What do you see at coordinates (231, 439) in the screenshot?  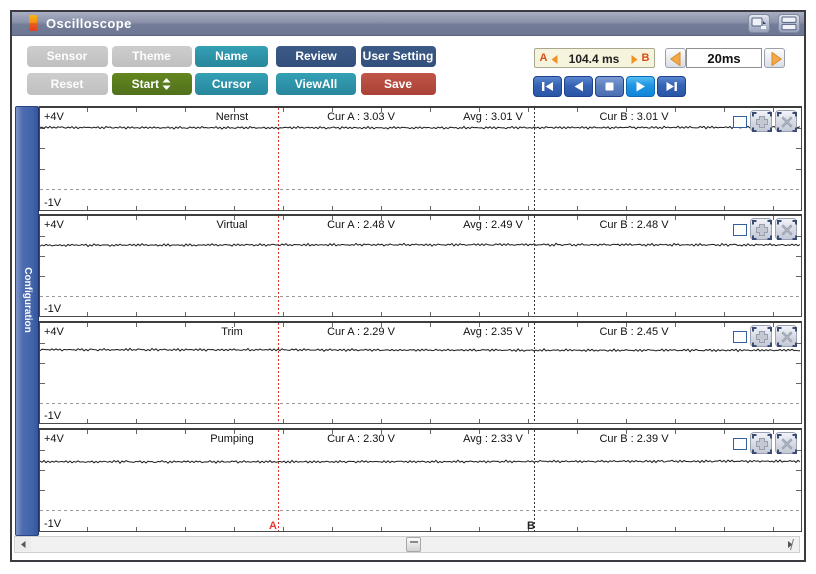 I see `svg-text: Pumping` at bounding box center [231, 439].